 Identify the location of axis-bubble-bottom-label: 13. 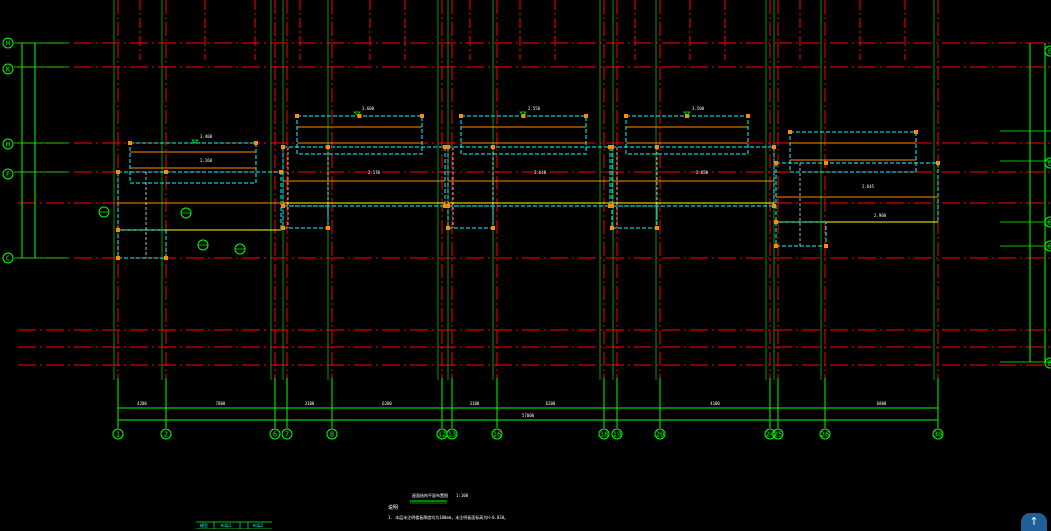
(452, 435).